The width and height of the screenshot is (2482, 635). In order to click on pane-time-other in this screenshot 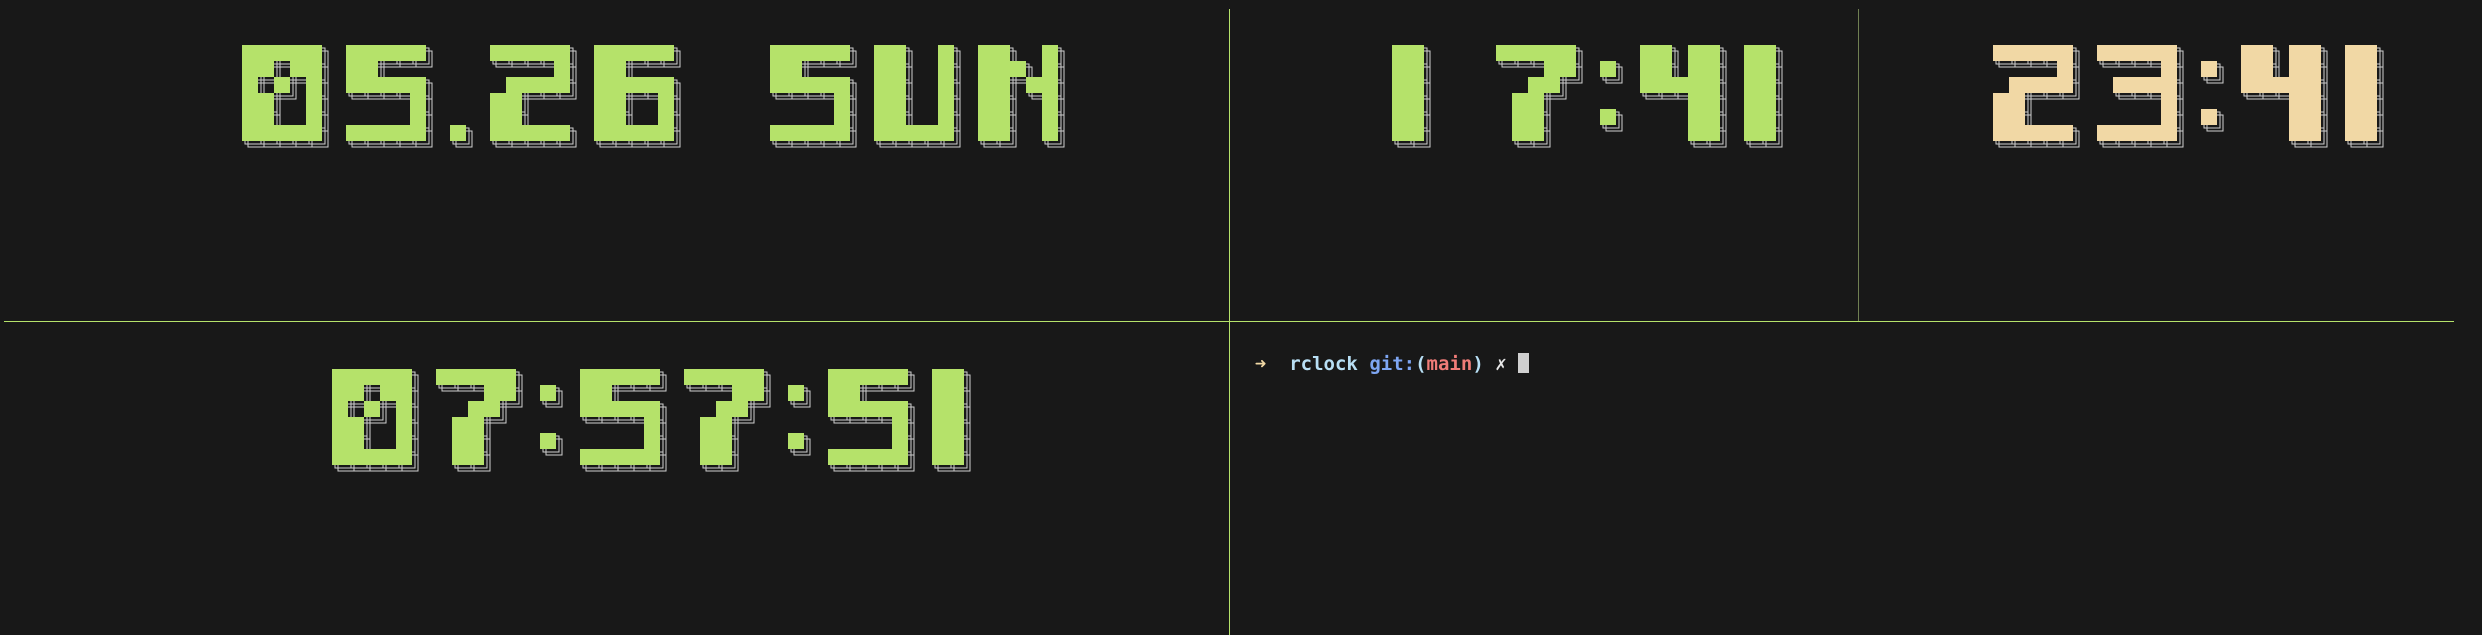, I will do `click(2170, 160)`.